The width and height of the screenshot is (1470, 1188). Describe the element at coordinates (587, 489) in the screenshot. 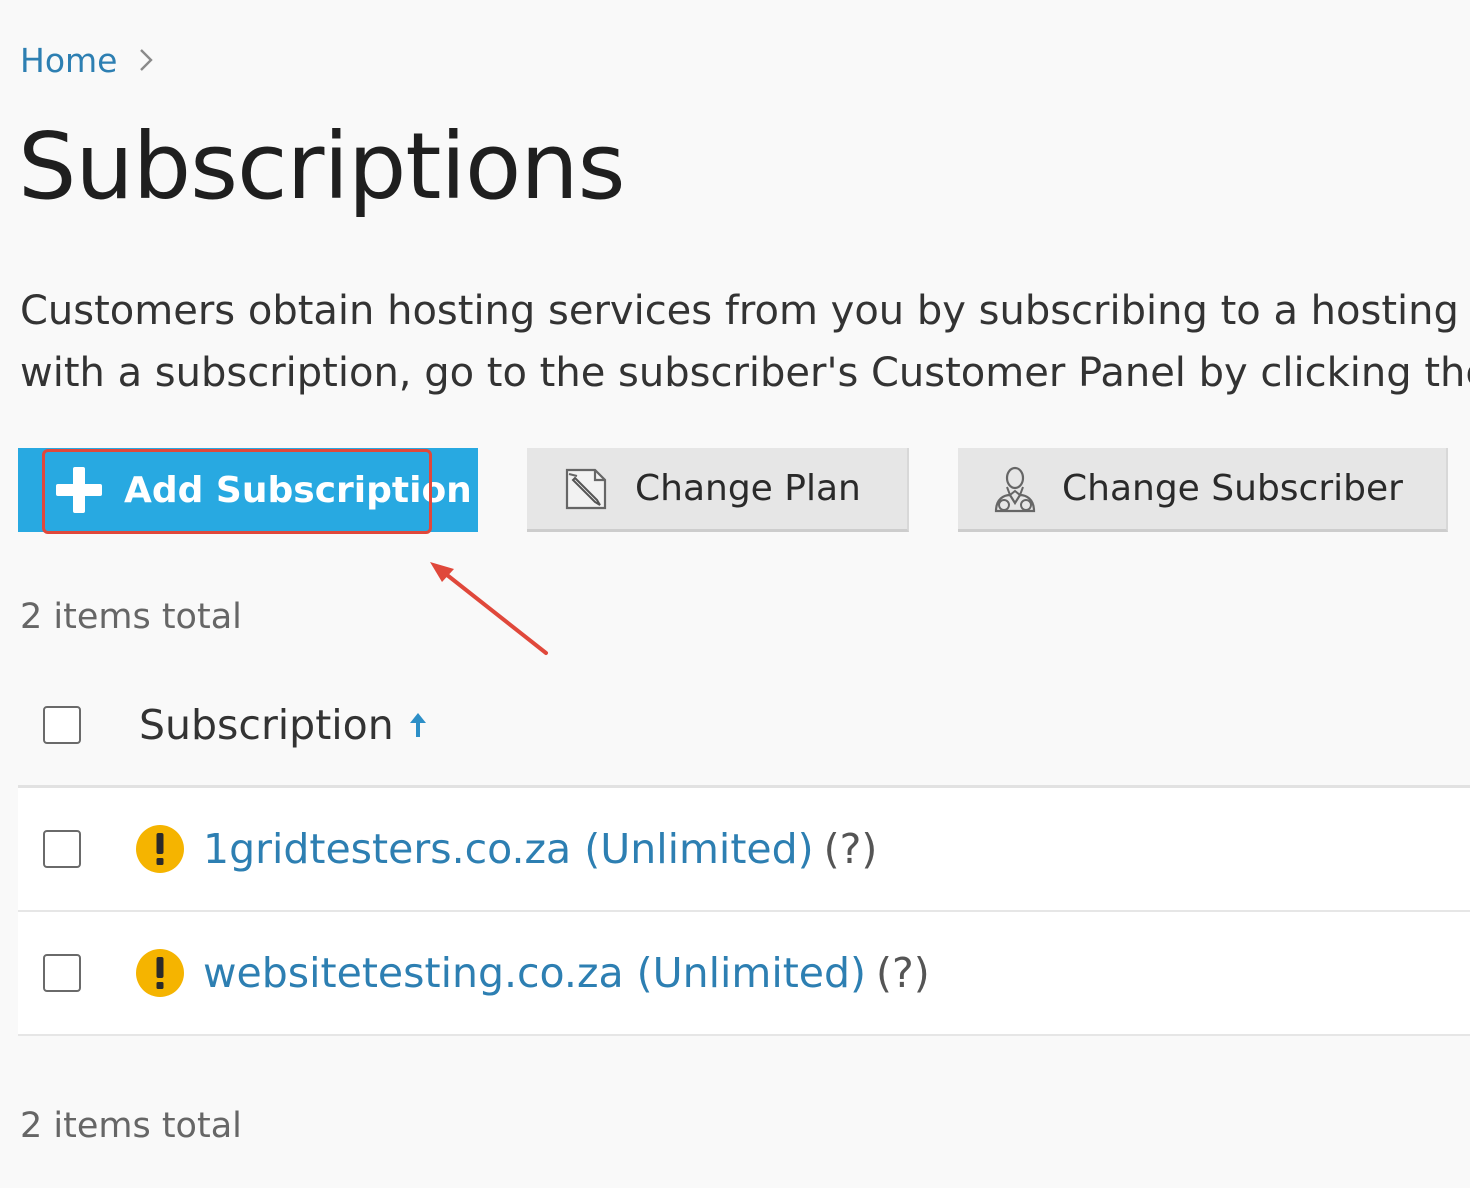

I see `edit-document-icon` at that location.